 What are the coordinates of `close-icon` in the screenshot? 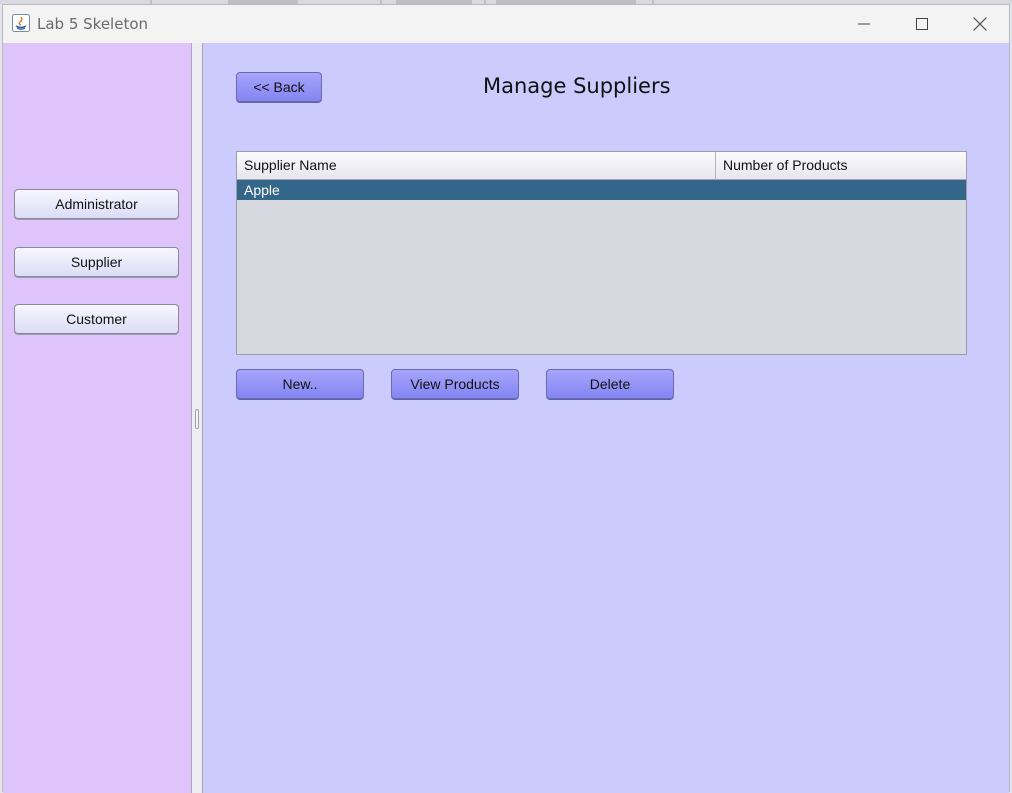 It's located at (980, 24).